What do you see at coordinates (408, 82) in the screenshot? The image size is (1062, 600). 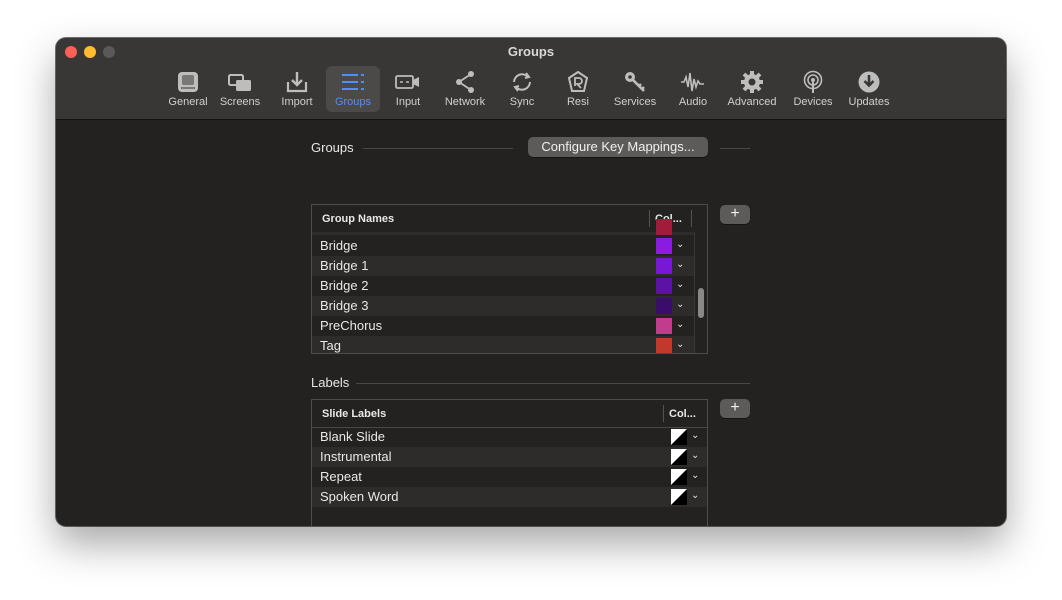 I see `input-icon` at bounding box center [408, 82].